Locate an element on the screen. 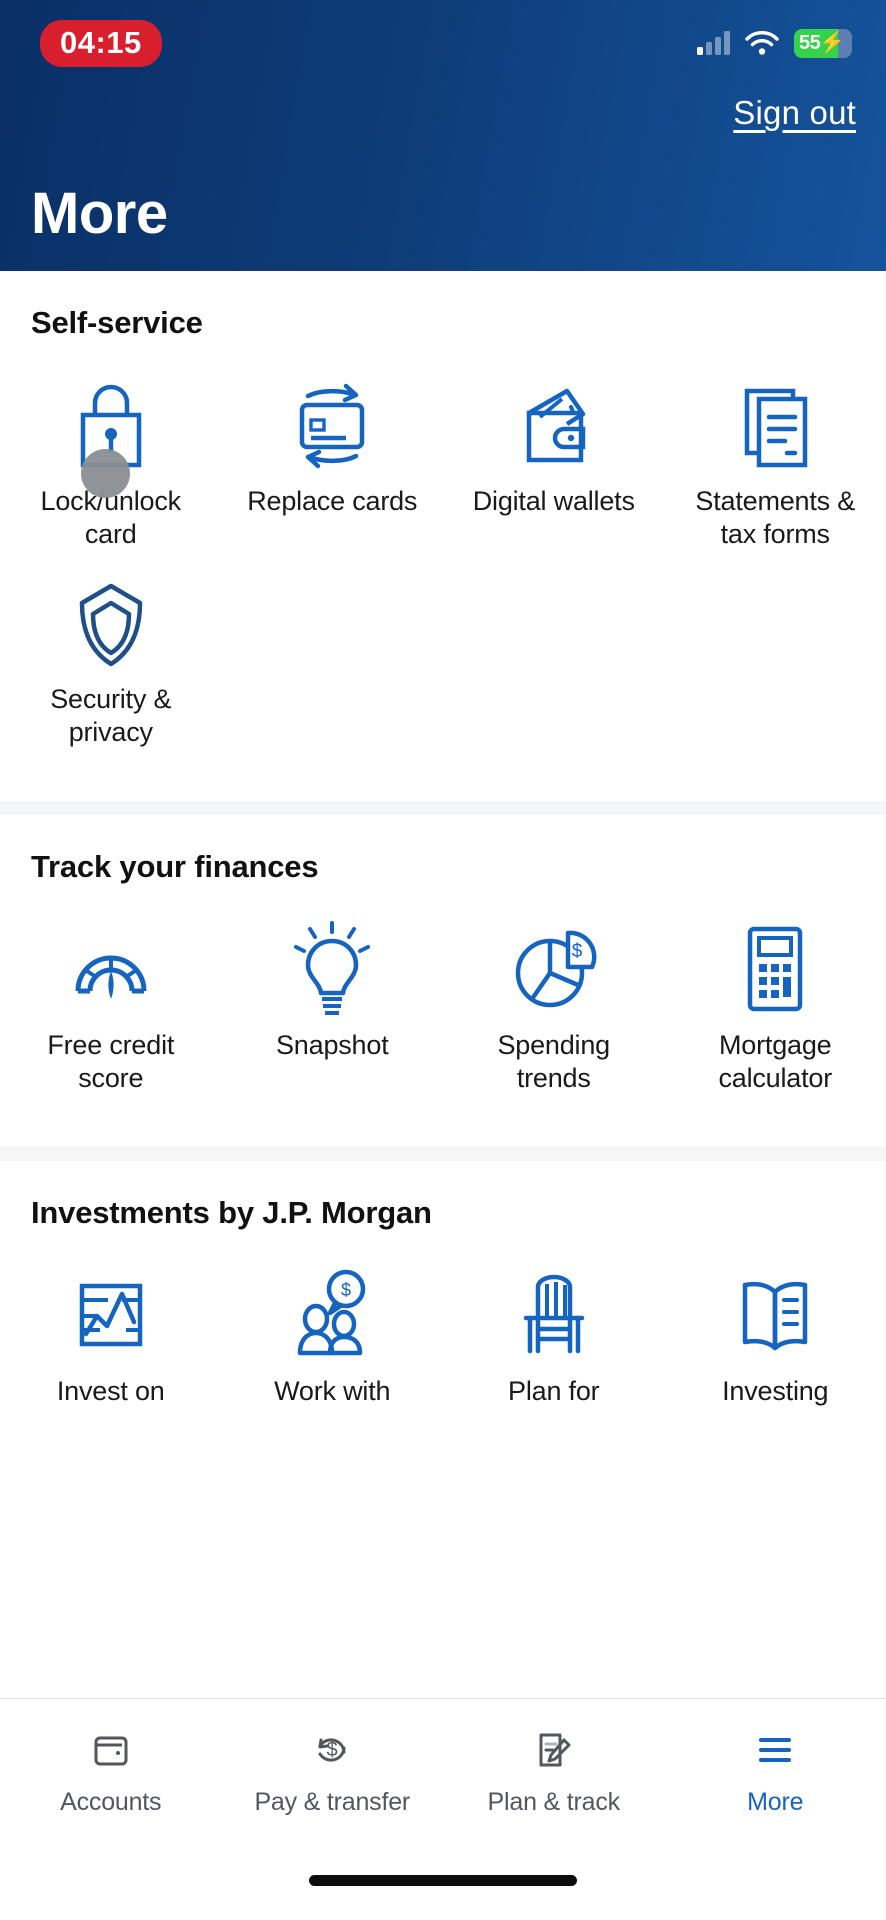  tile-digital-wallets: Digital wallets is located at coordinates (554, 463).